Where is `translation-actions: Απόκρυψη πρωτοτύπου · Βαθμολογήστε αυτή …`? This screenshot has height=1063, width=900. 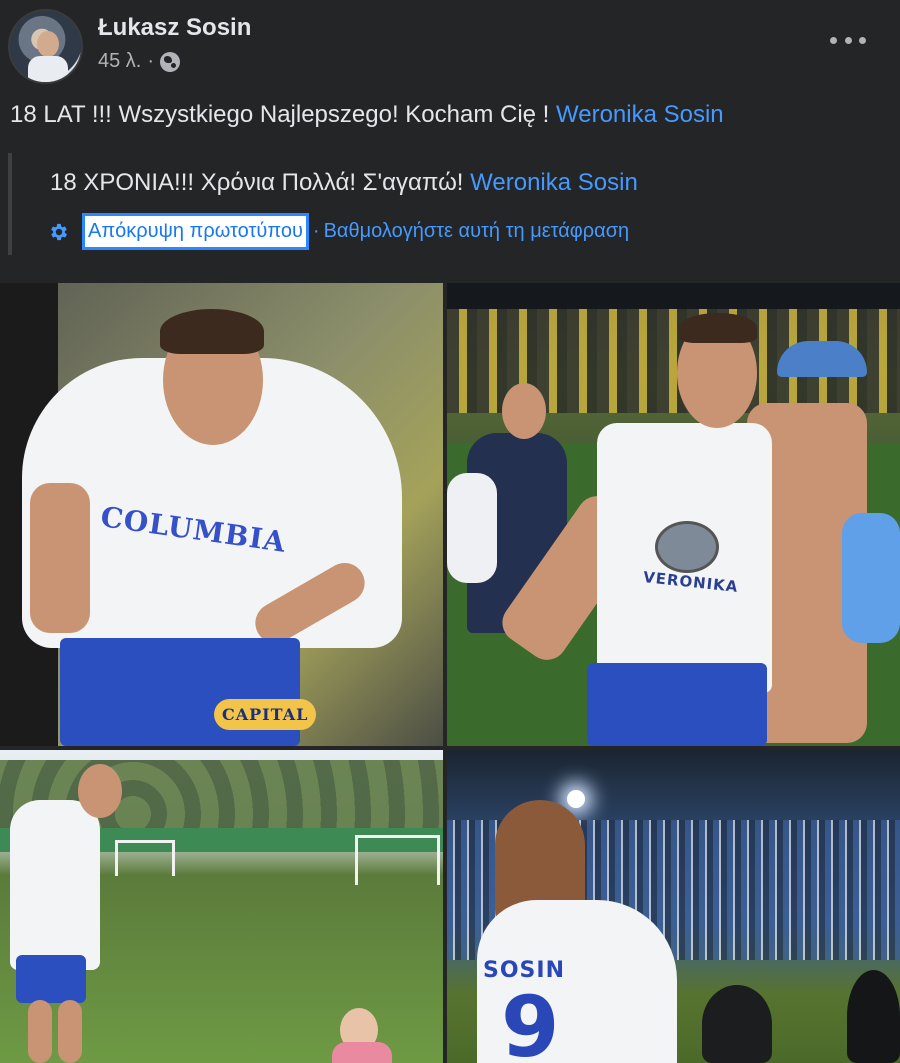 translation-actions: Απόκρυψη πρωτοτύπου · Βαθμολογήστε αυτή … is located at coordinates (338, 231).